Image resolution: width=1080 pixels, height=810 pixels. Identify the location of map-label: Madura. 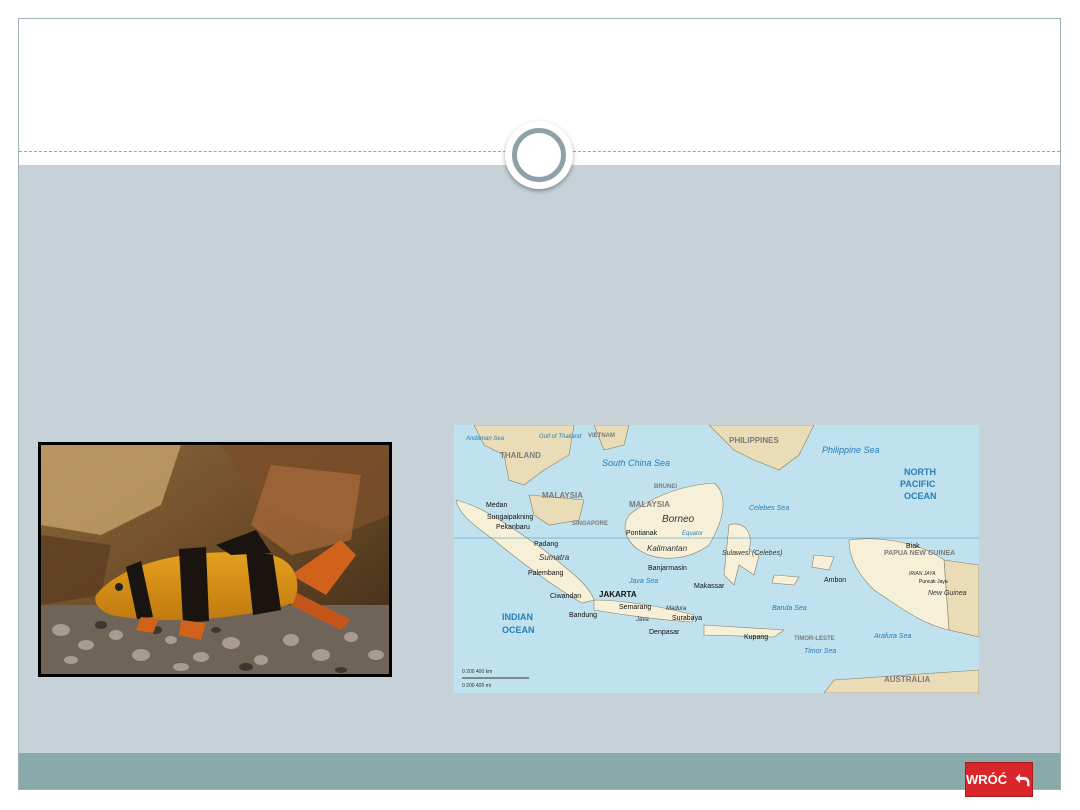
(676, 609).